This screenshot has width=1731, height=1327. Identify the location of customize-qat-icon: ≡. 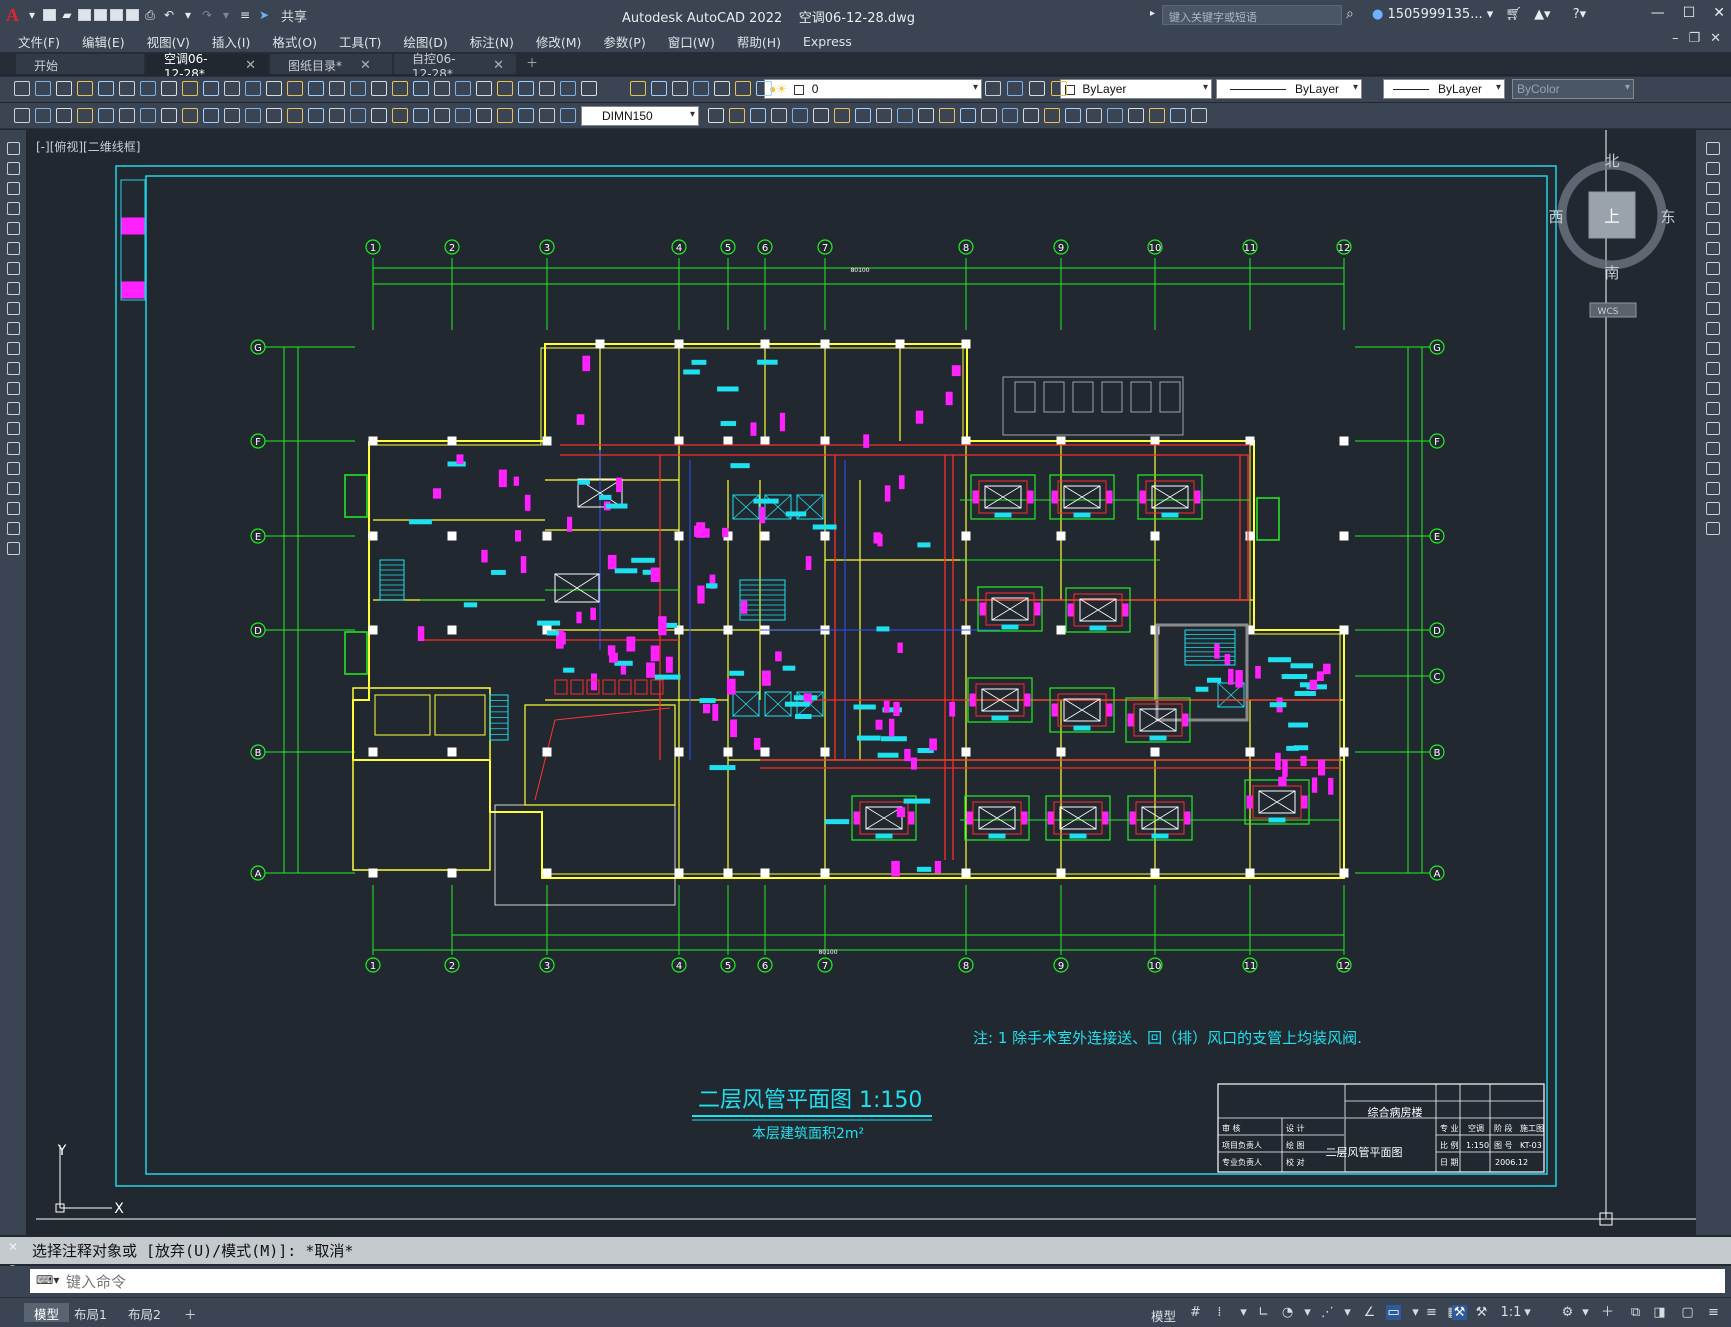
(245, 15).